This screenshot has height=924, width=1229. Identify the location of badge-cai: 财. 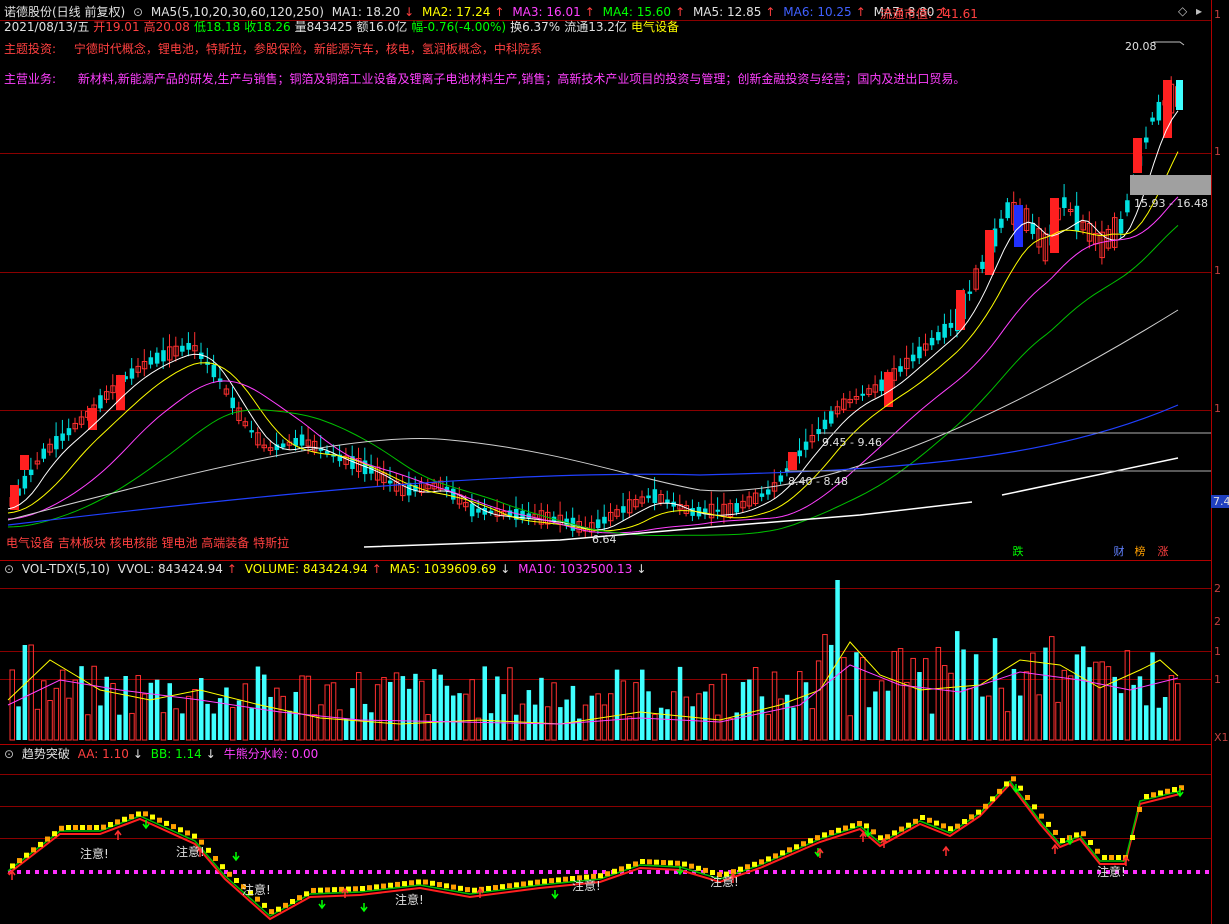
(1119, 551).